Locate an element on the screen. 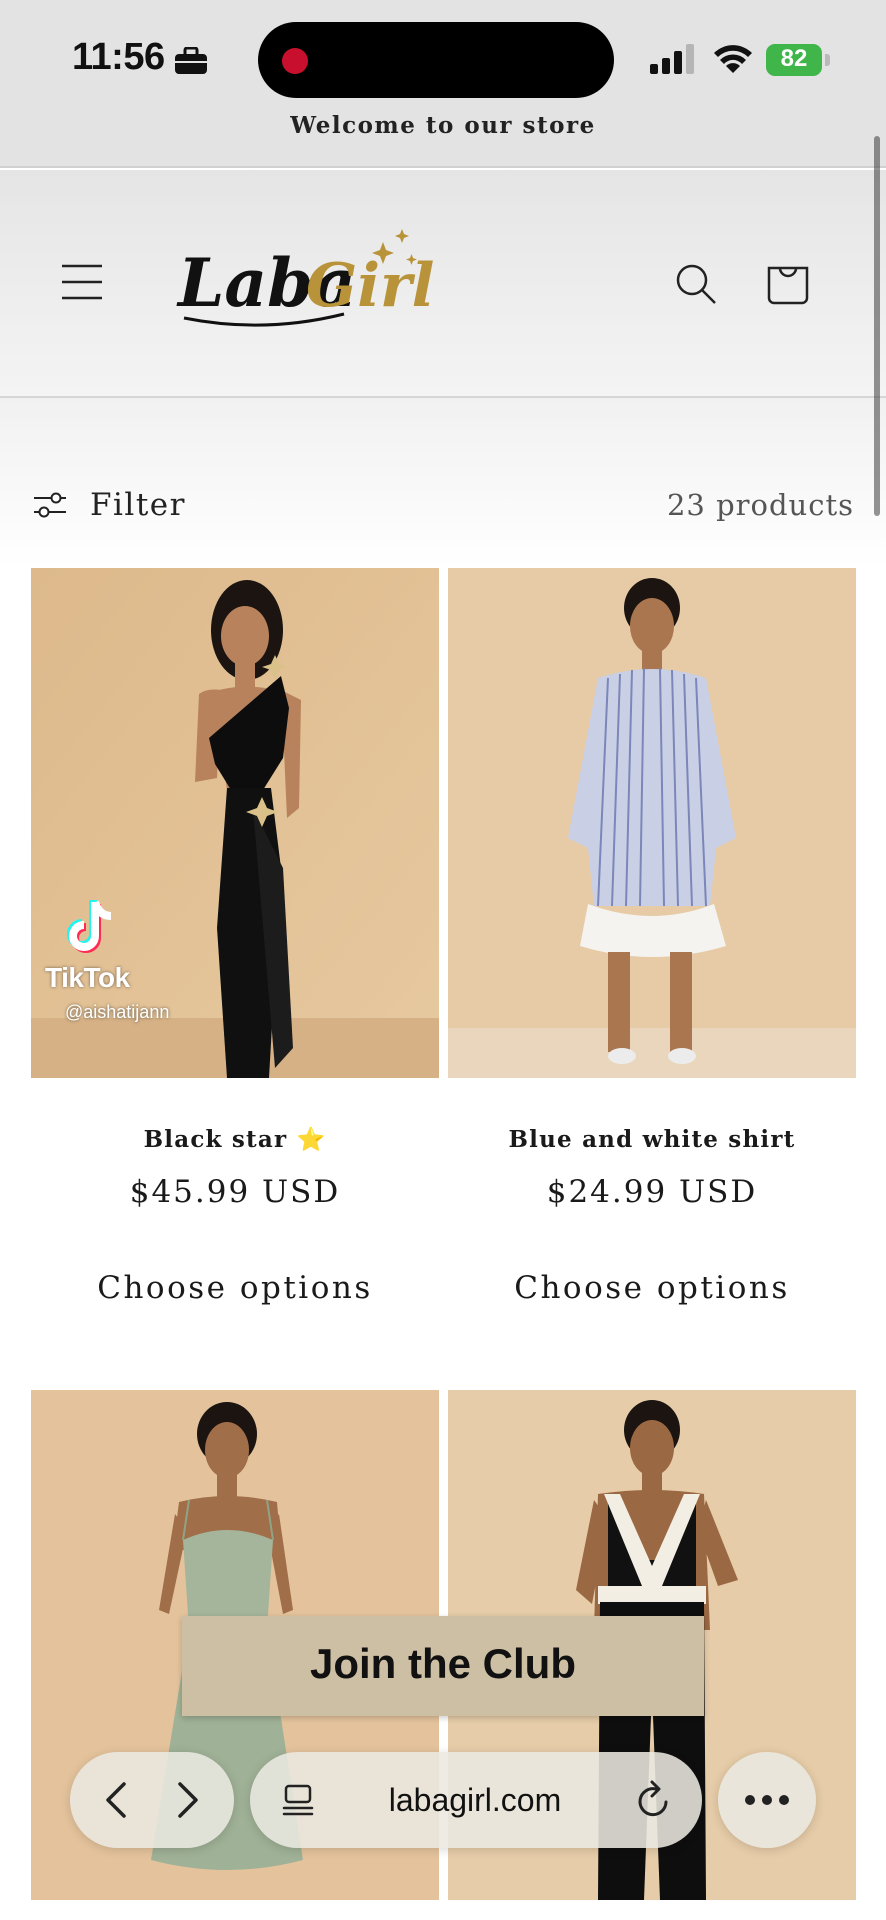 This screenshot has height=1920, width=886. tiktok-logo-icon is located at coordinates (89, 926).